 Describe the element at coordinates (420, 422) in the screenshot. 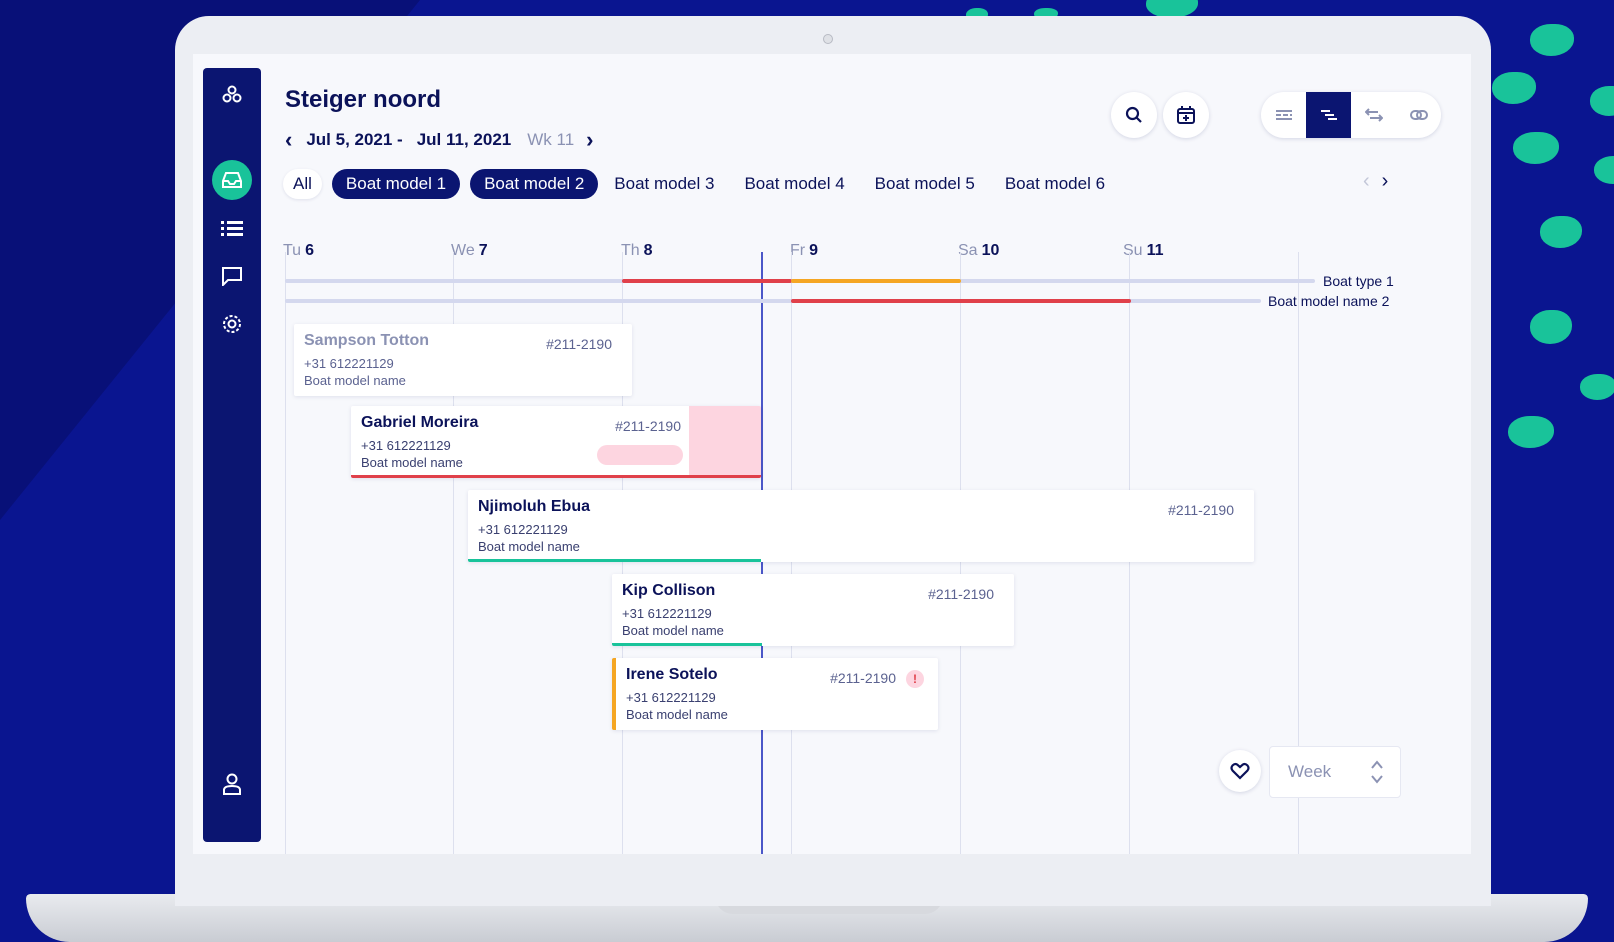

I see `customer-name: Gabriel Moreira` at that location.